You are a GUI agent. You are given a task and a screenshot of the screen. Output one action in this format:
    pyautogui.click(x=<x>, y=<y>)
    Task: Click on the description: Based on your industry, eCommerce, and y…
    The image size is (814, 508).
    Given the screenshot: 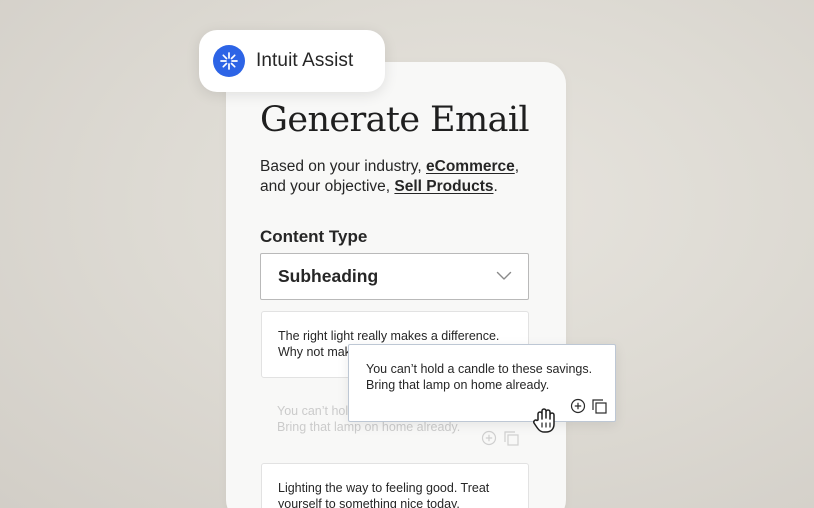 What is the action you would take?
    pyautogui.click(x=410, y=177)
    